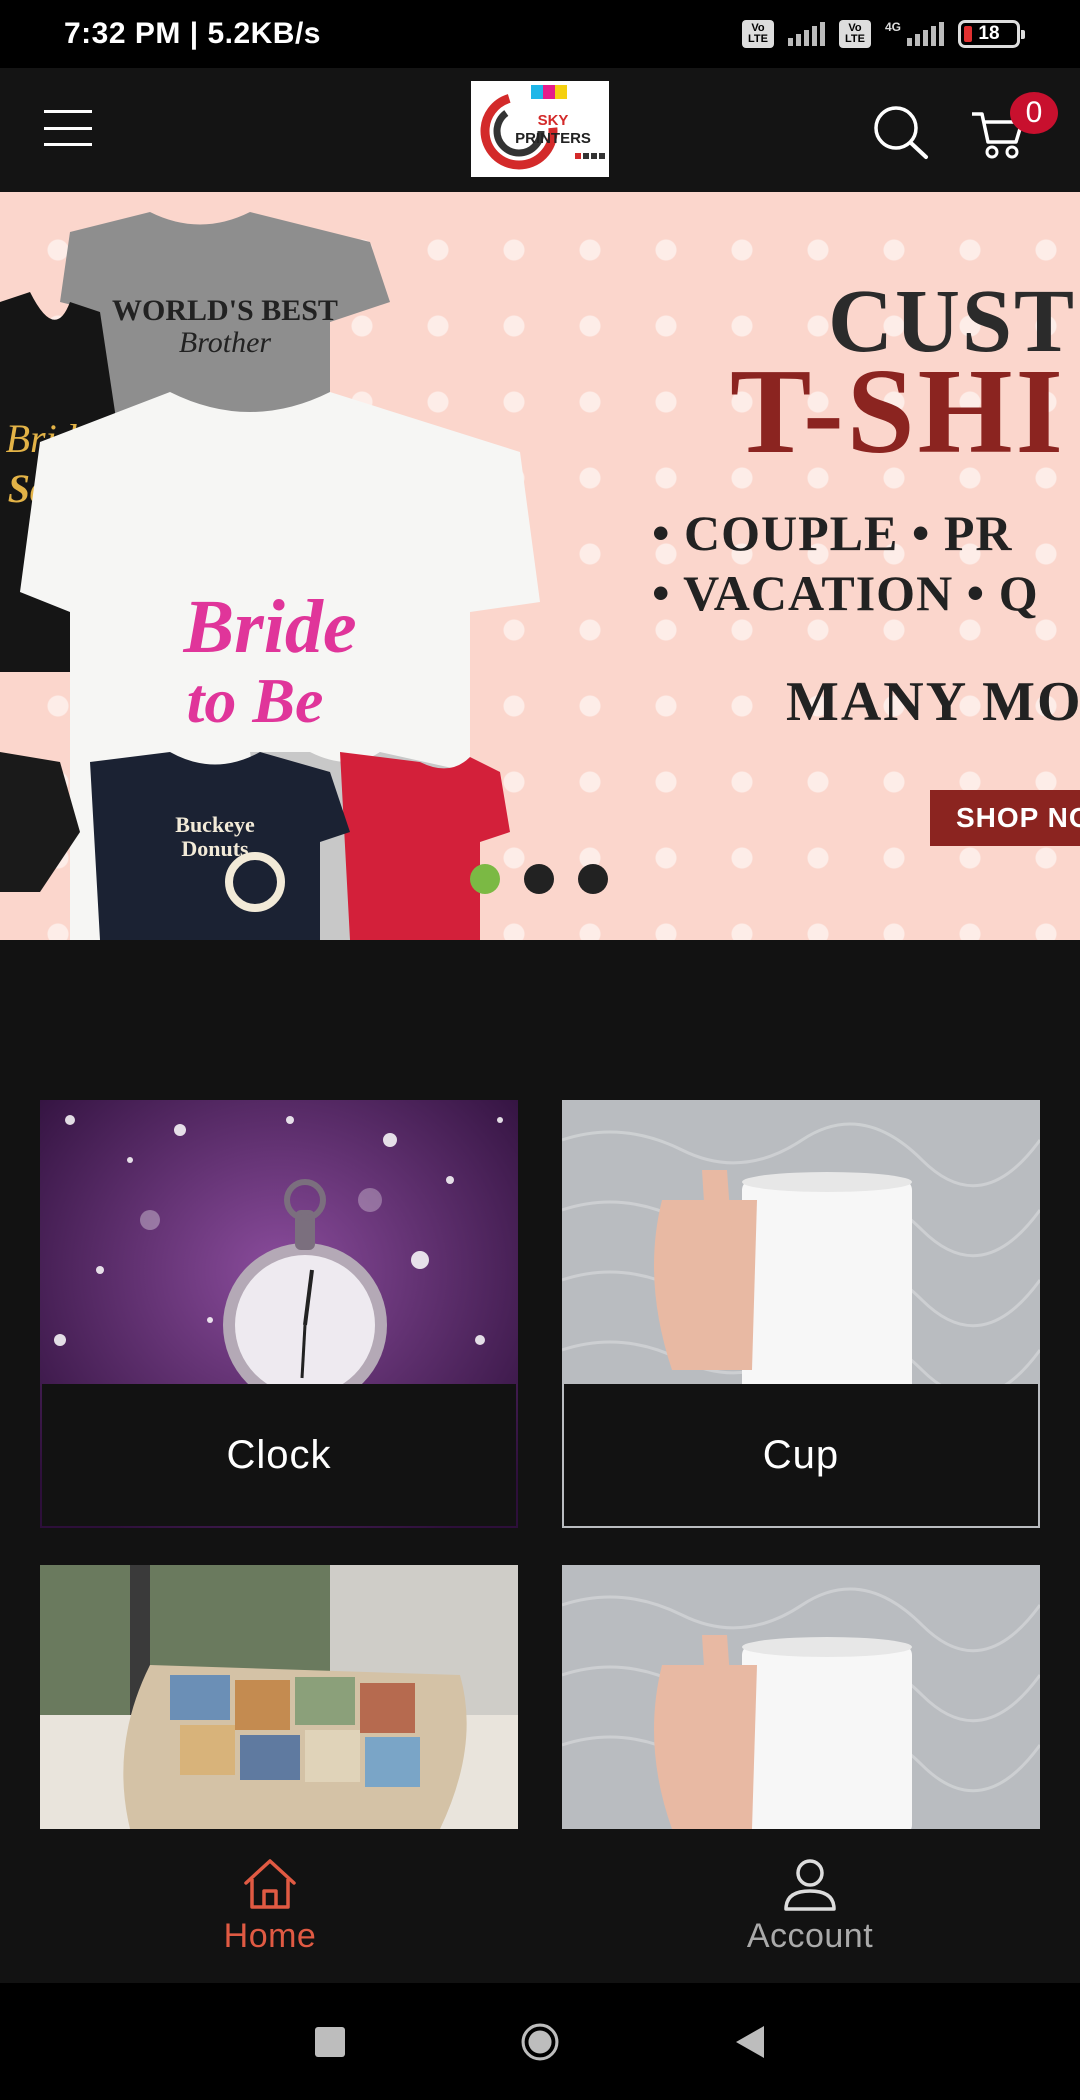 The height and width of the screenshot is (2100, 1080). Describe the element at coordinates (270, 1883) in the screenshot. I see `home-icon` at that location.